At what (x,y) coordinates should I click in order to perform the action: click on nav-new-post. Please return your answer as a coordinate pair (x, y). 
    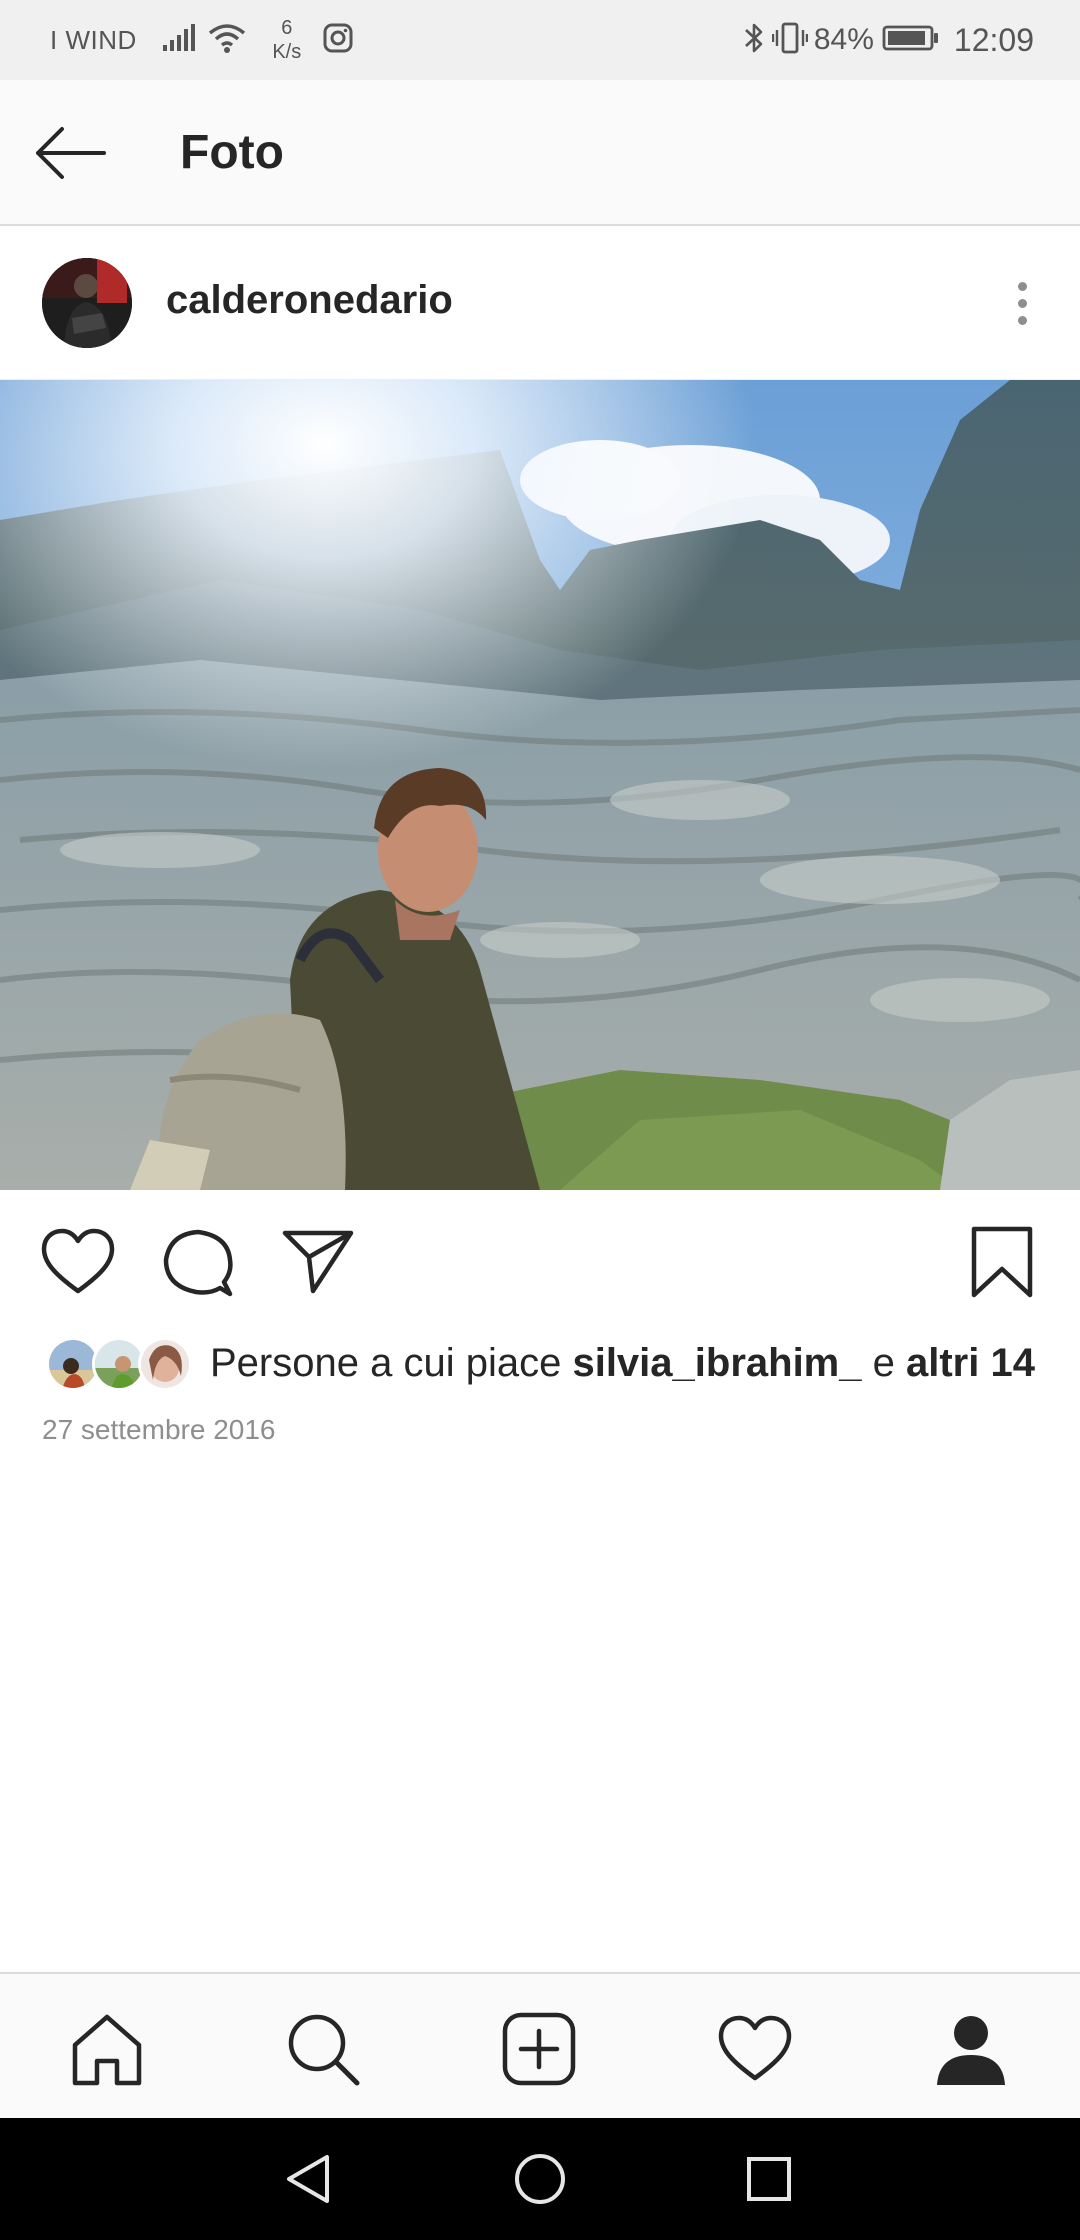
    Looking at the image, I should click on (539, 2049).